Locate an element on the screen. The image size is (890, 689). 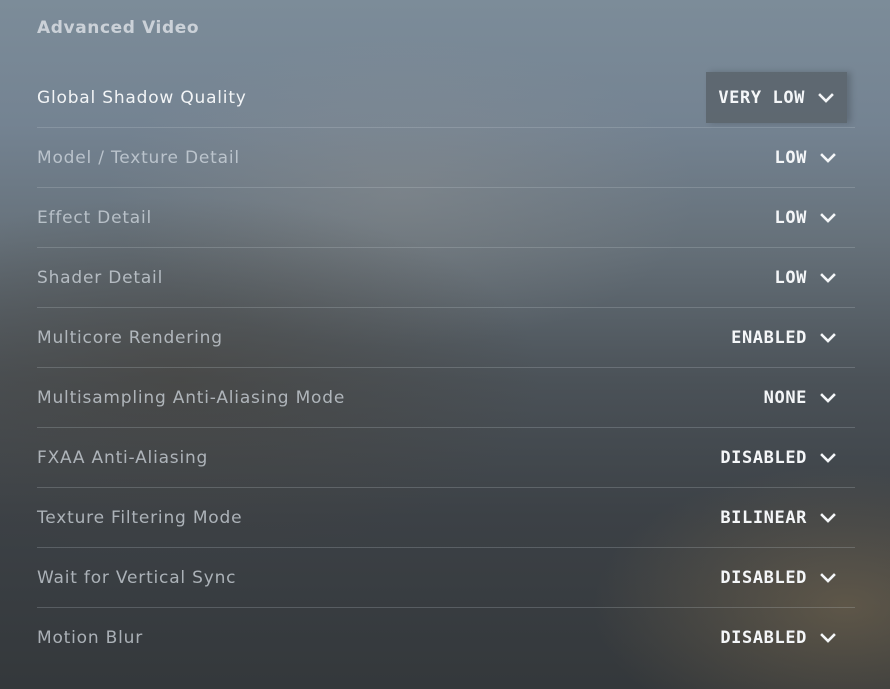
dropdown-value: BILINEAR is located at coordinates (763, 518).